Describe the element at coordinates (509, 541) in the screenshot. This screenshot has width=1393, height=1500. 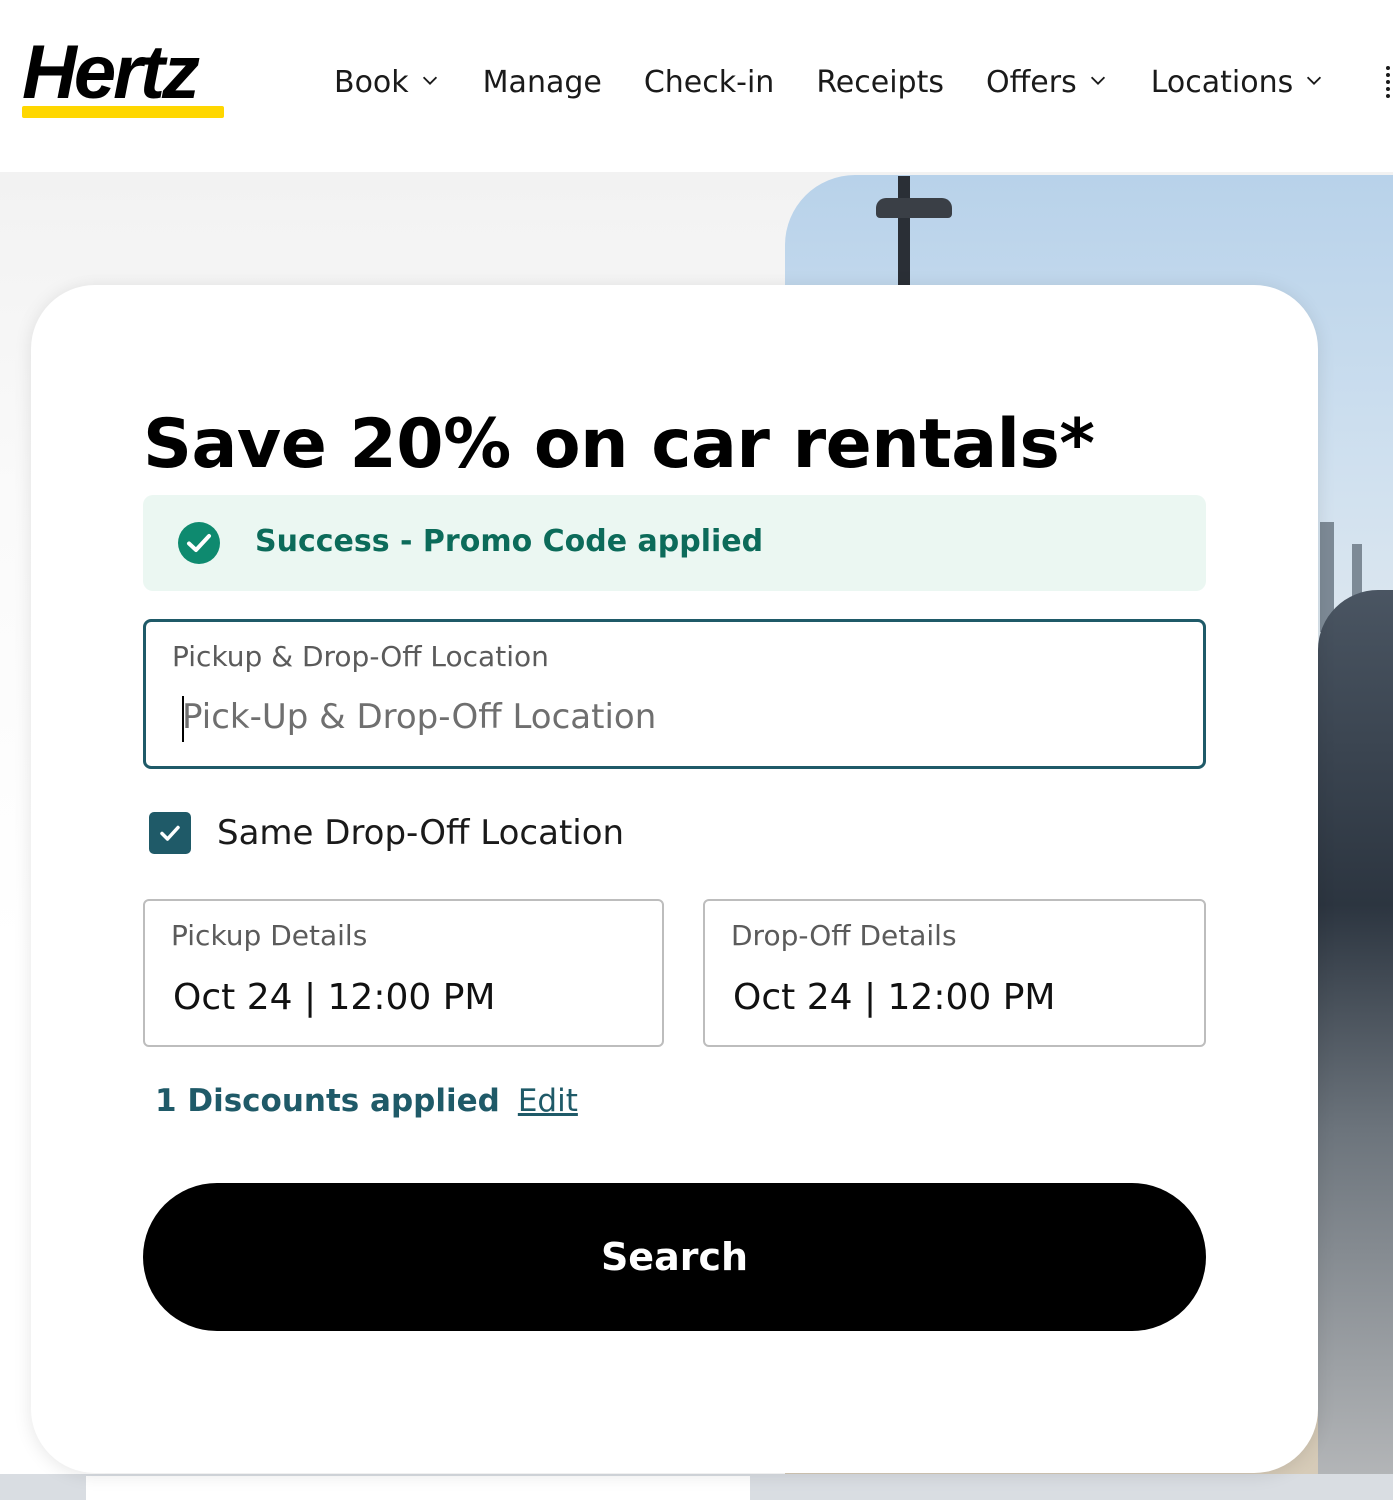
I see `alert-message: Success - Promo Code applied` at that location.